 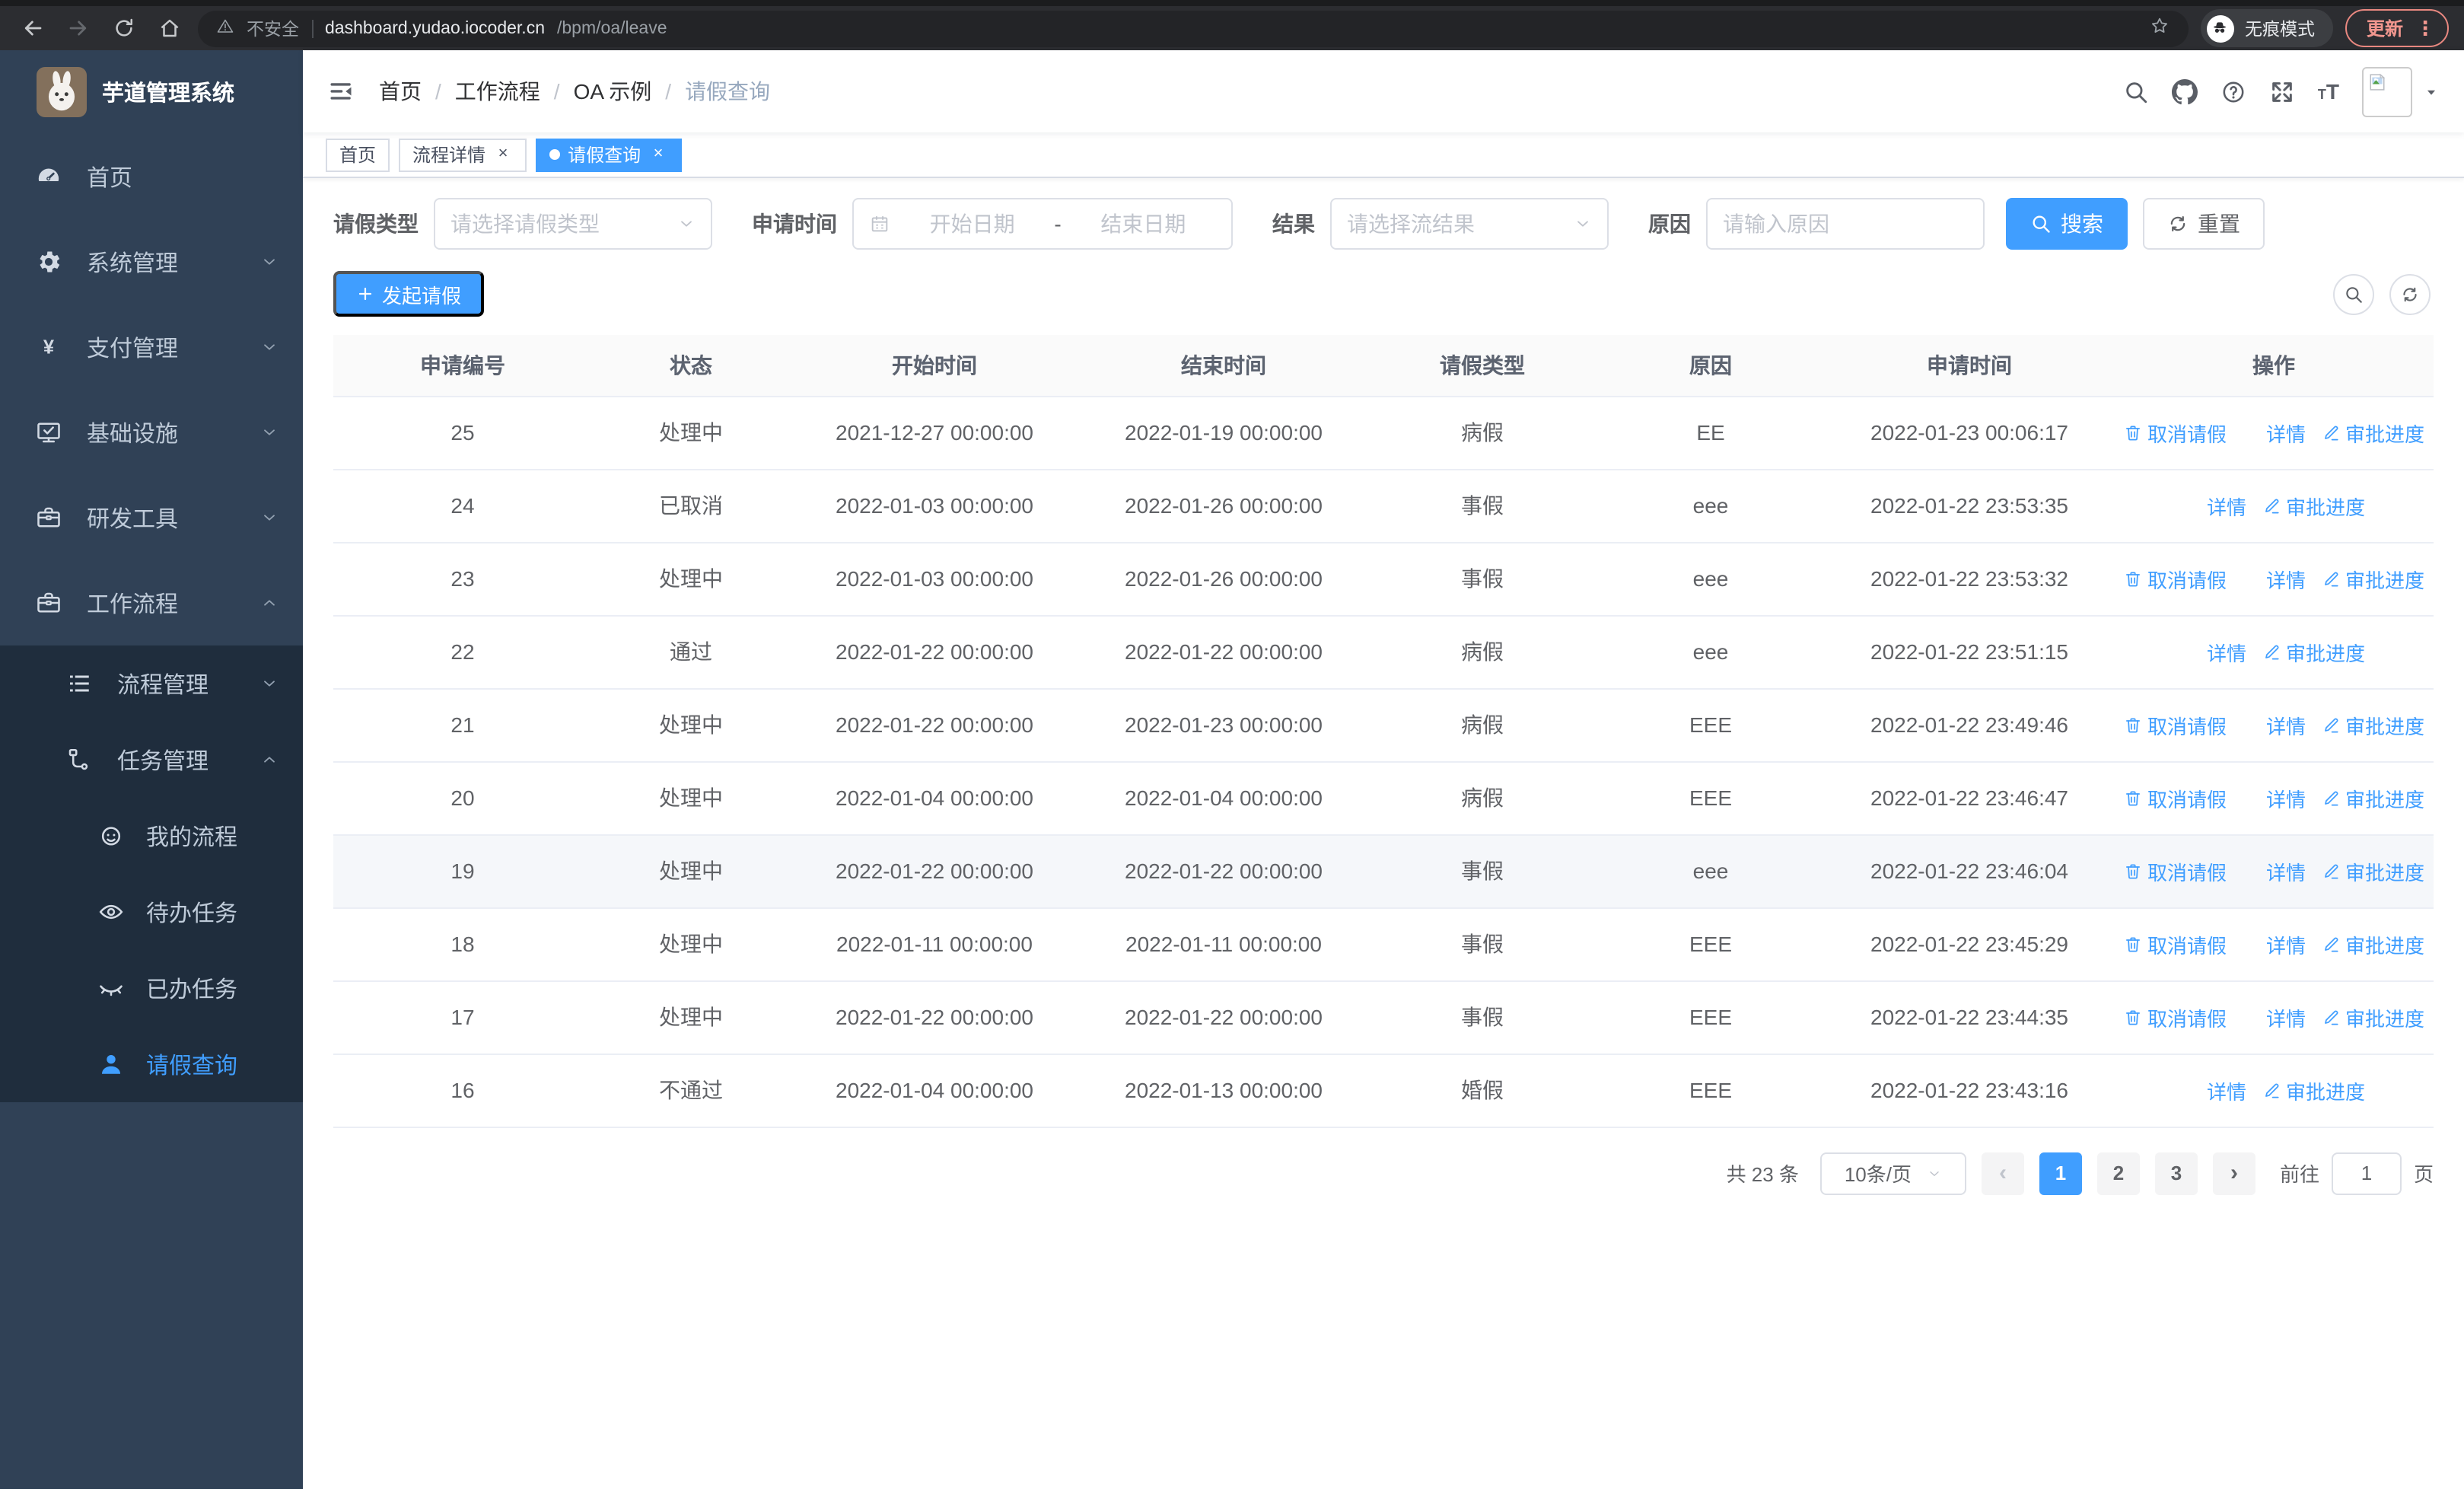 What do you see at coordinates (151, 1064) in the screenshot?
I see `sidebar-item-leave-query: 请假查询` at bounding box center [151, 1064].